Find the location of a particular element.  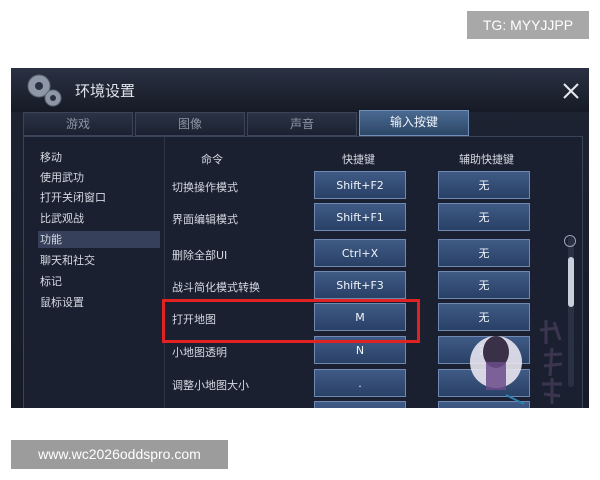

tab-input-keys: 输入按键 is located at coordinates (414, 123).